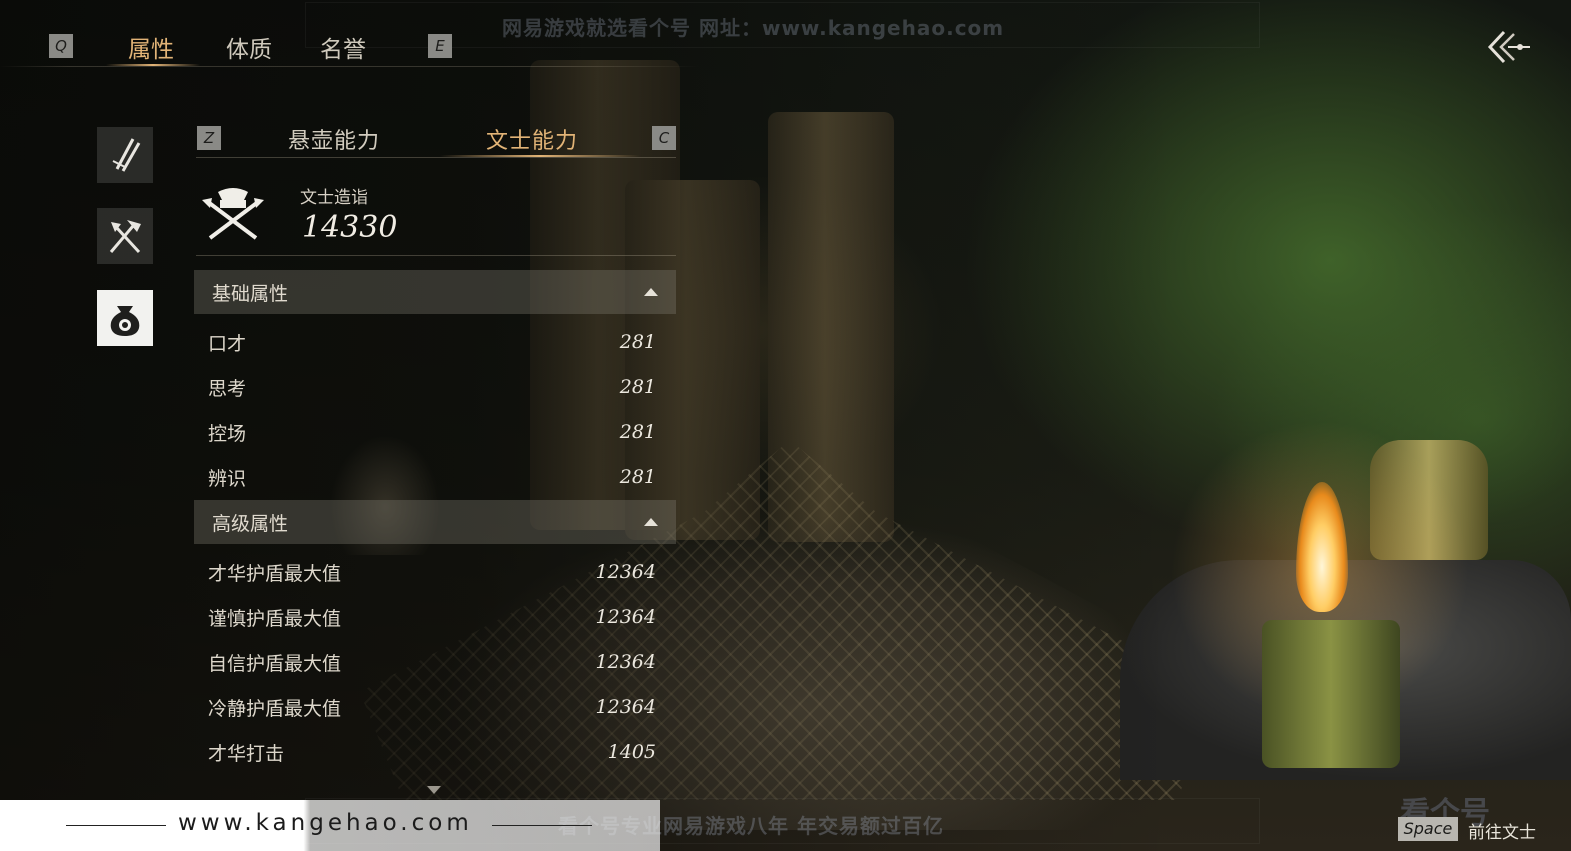 This screenshot has width=1571, height=851. I want to click on stat-name: 口才, so click(227, 343).